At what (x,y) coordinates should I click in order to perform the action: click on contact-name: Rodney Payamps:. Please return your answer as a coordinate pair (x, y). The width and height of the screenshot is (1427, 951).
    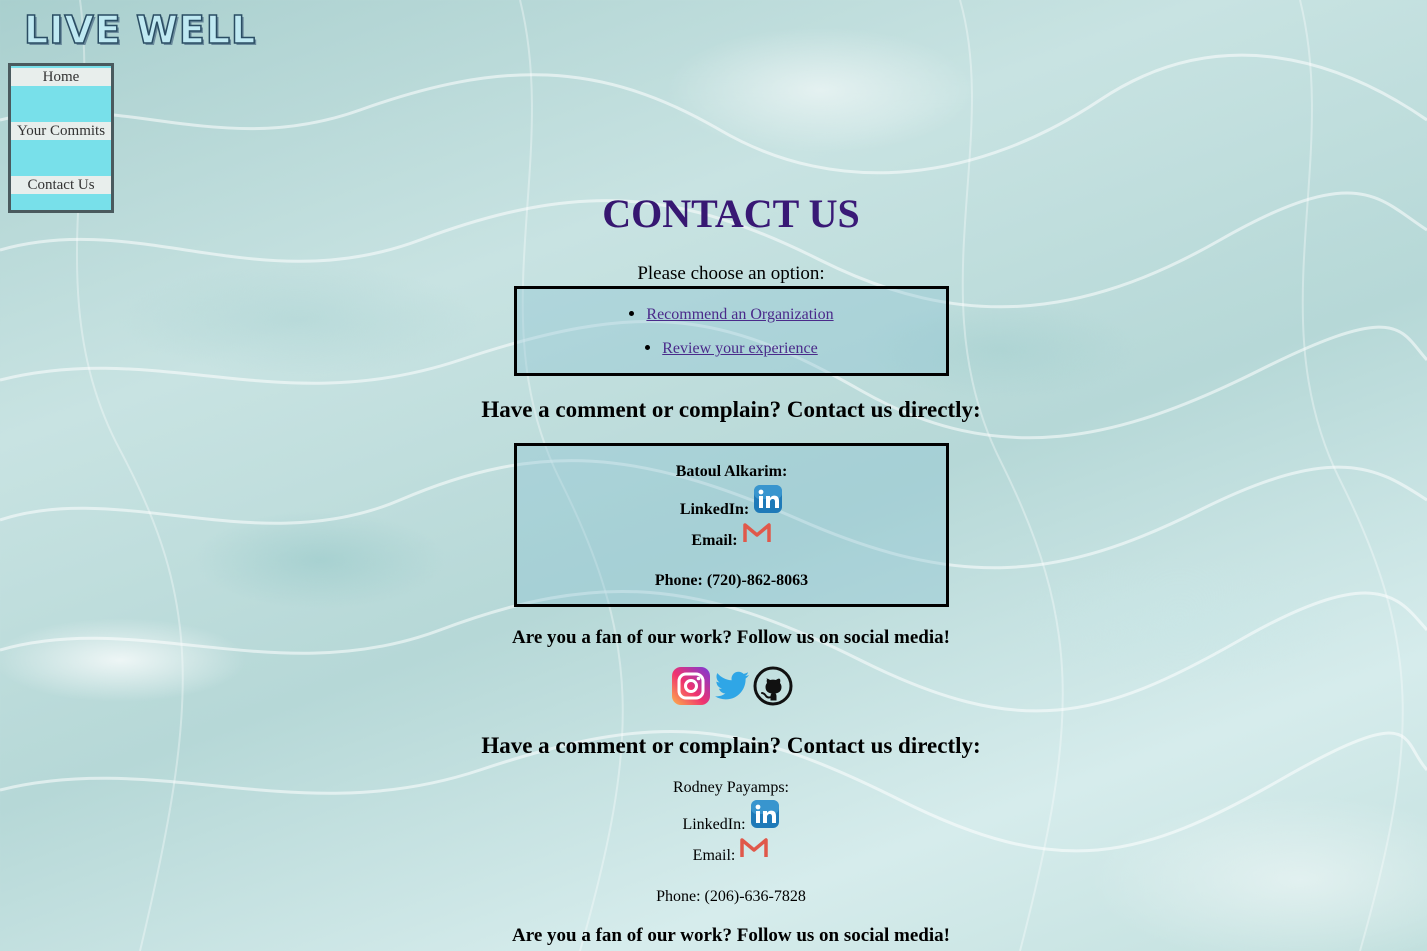
    Looking at the image, I should click on (731, 787).